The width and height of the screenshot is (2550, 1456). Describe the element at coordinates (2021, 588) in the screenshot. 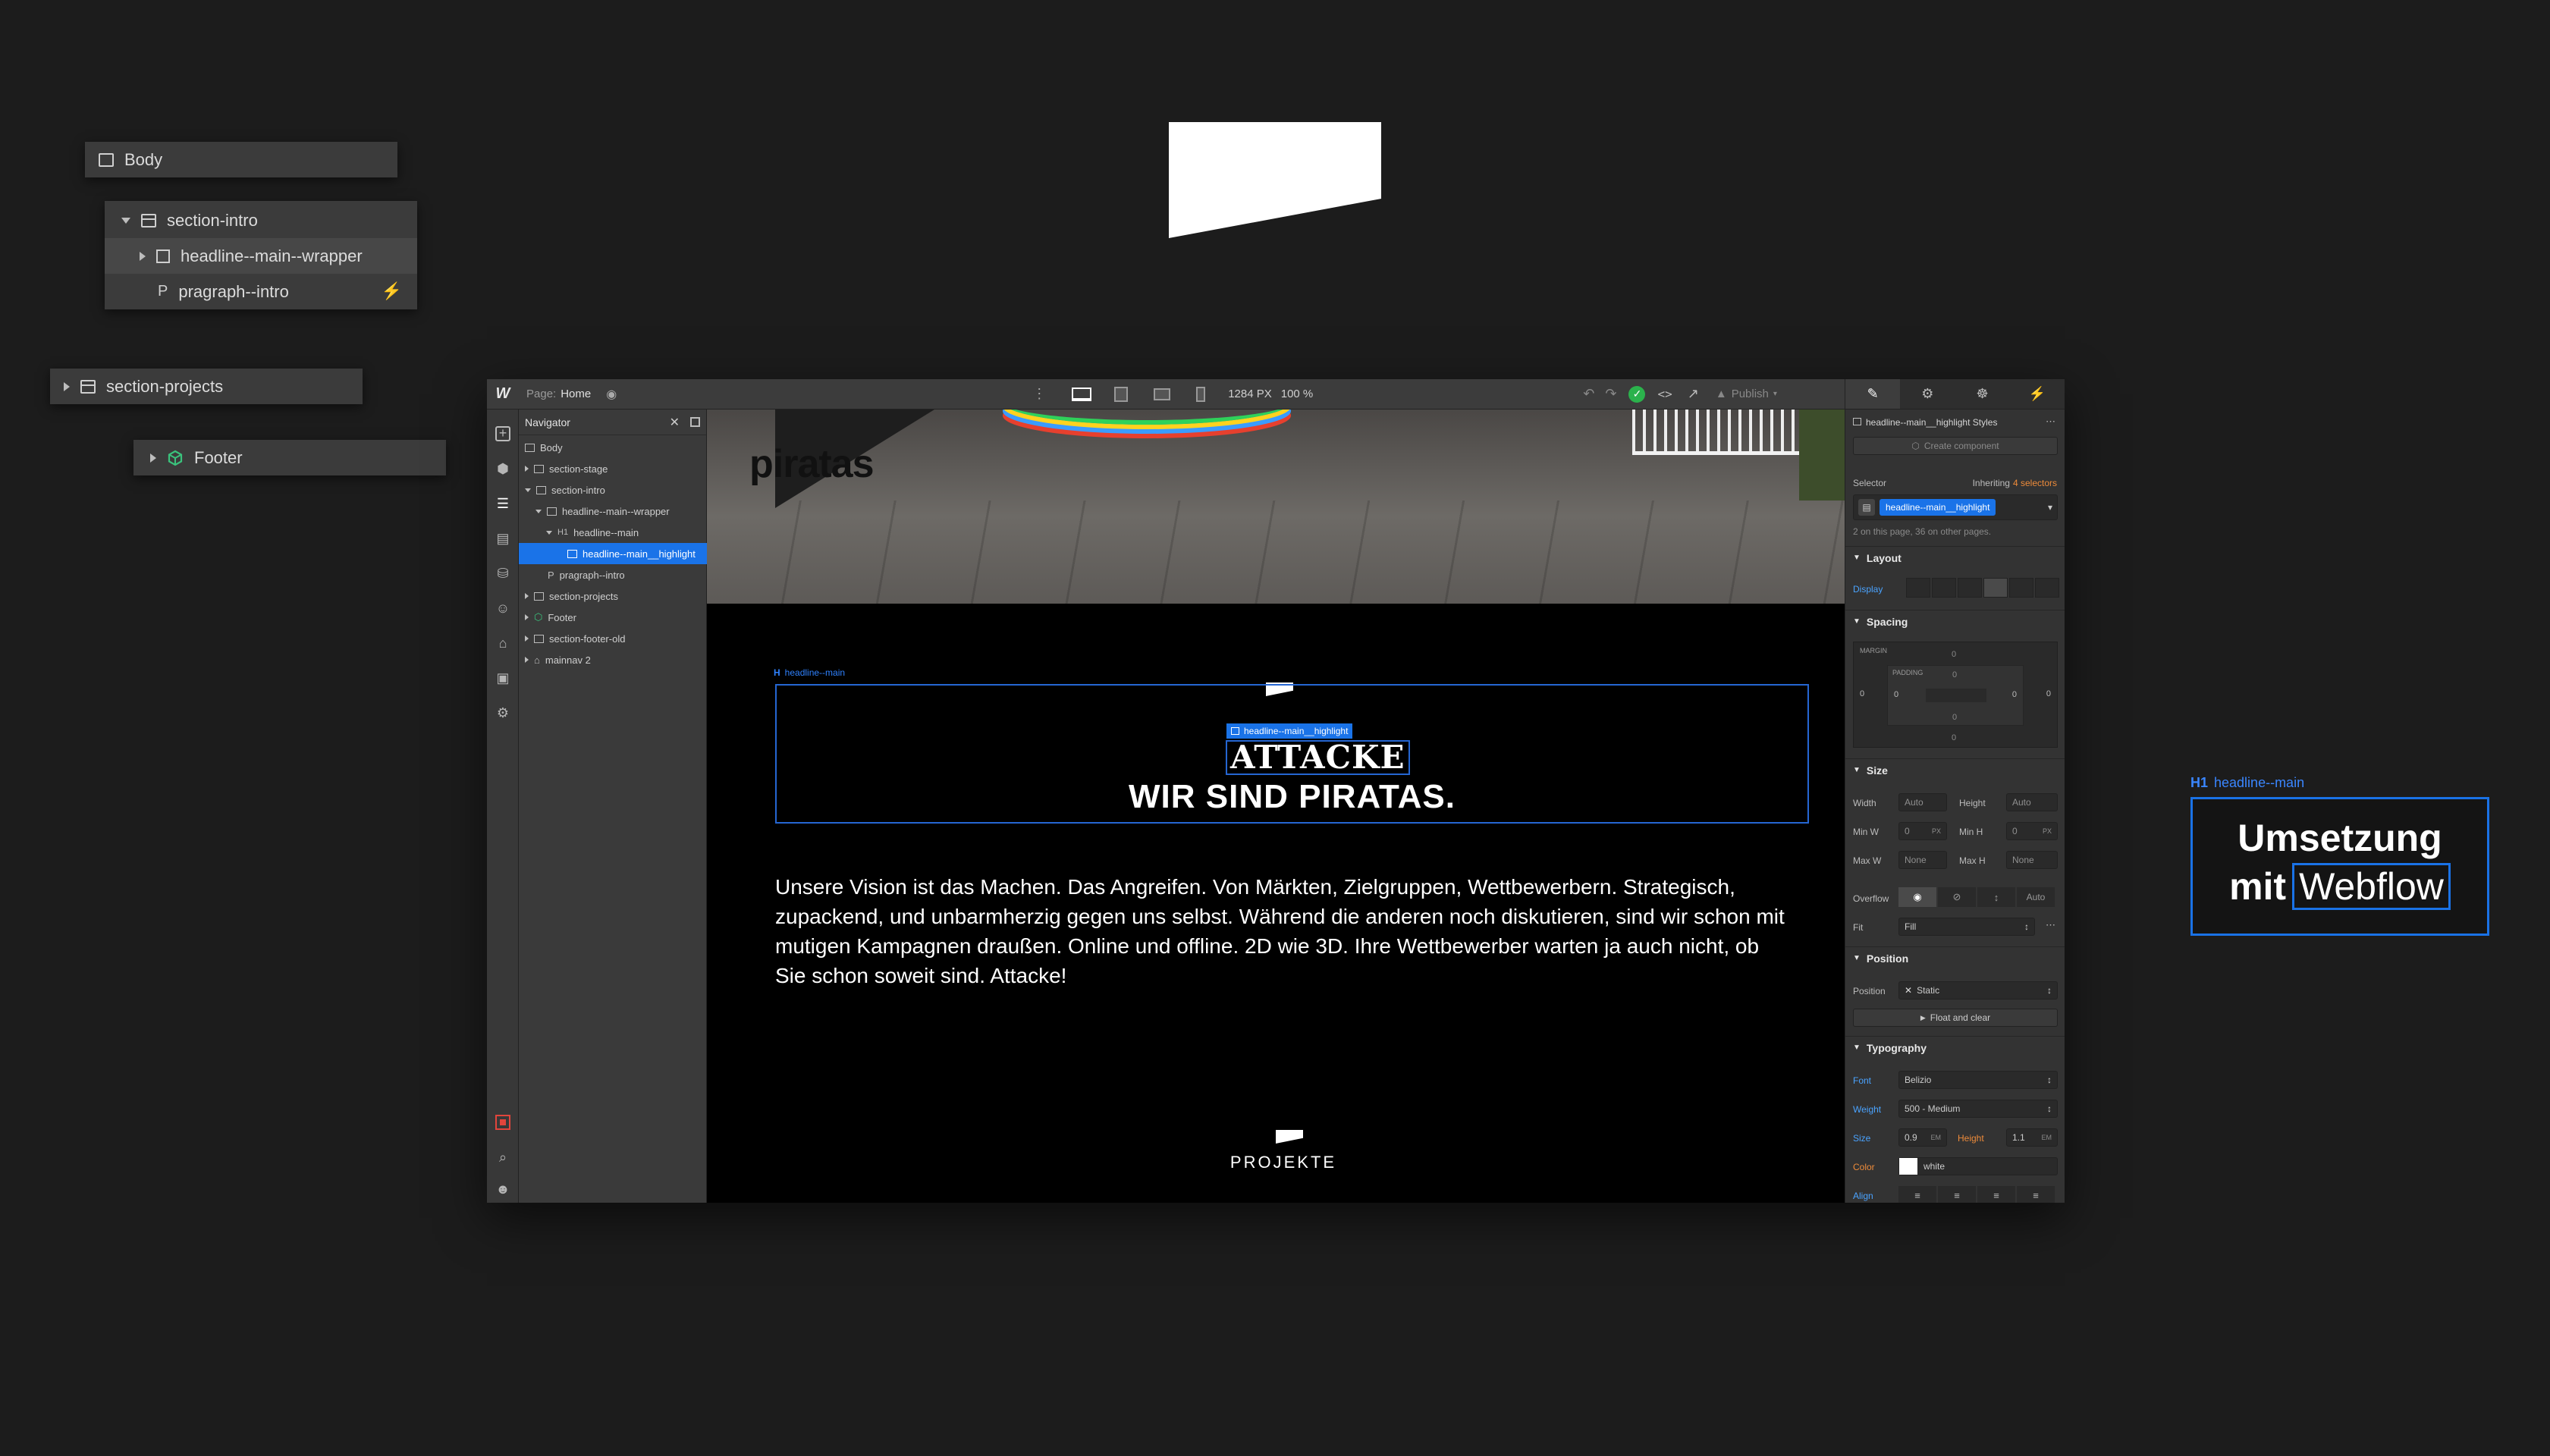

I see `display-inline-icon` at that location.